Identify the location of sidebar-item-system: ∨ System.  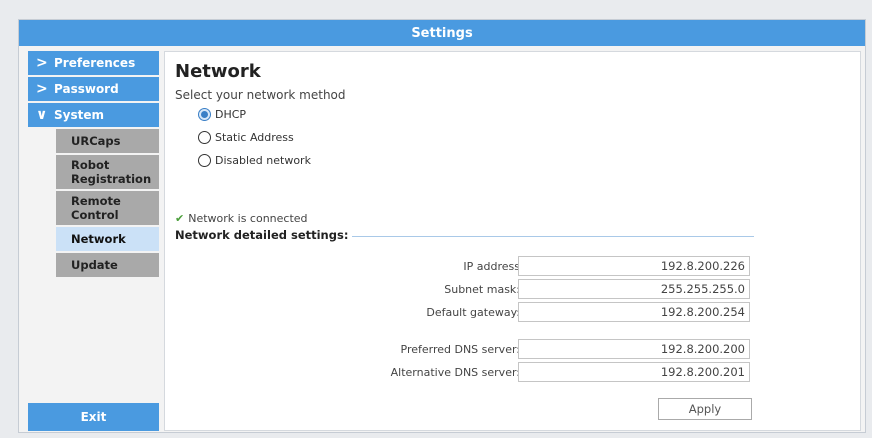
(93, 115).